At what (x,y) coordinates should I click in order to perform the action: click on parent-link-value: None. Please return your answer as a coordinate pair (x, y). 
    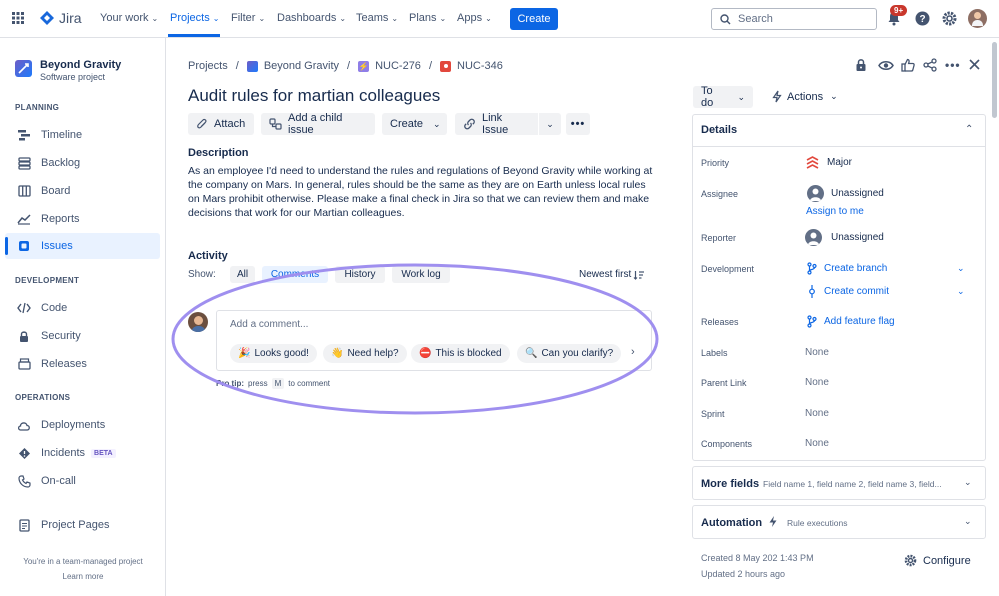
    Looking at the image, I should click on (817, 382).